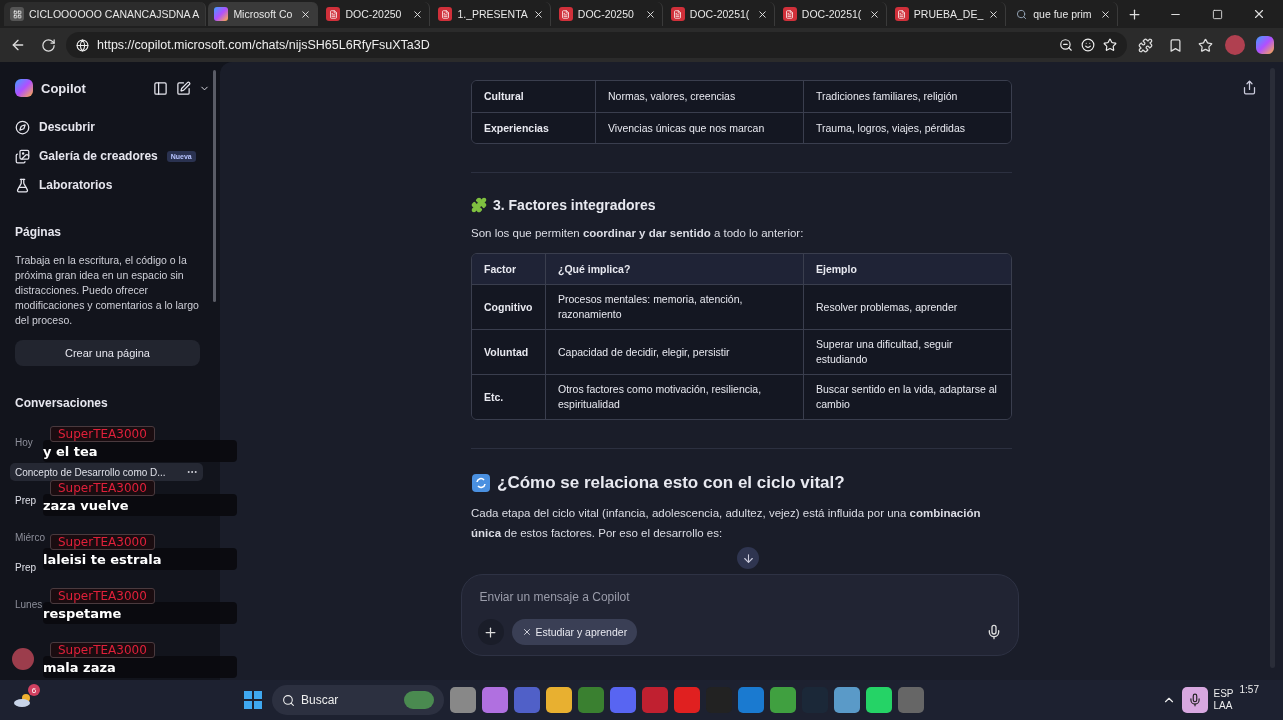 Image resolution: width=1283 pixels, height=720 pixels. Describe the element at coordinates (1217, 14) in the screenshot. I see `maximize-icon` at that location.